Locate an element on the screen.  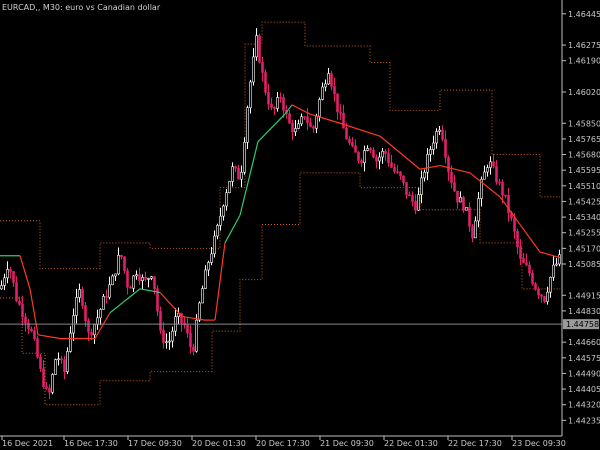
y-tick-label: 1.44320 is located at coordinates (584, 405).